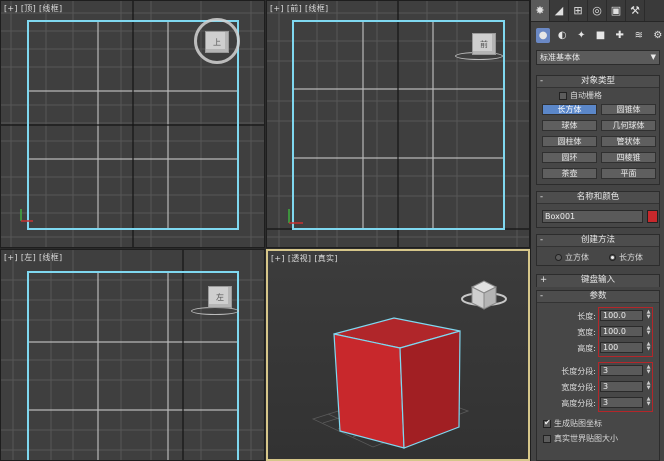  I want to click on length-label: 长度:, so click(586, 316).